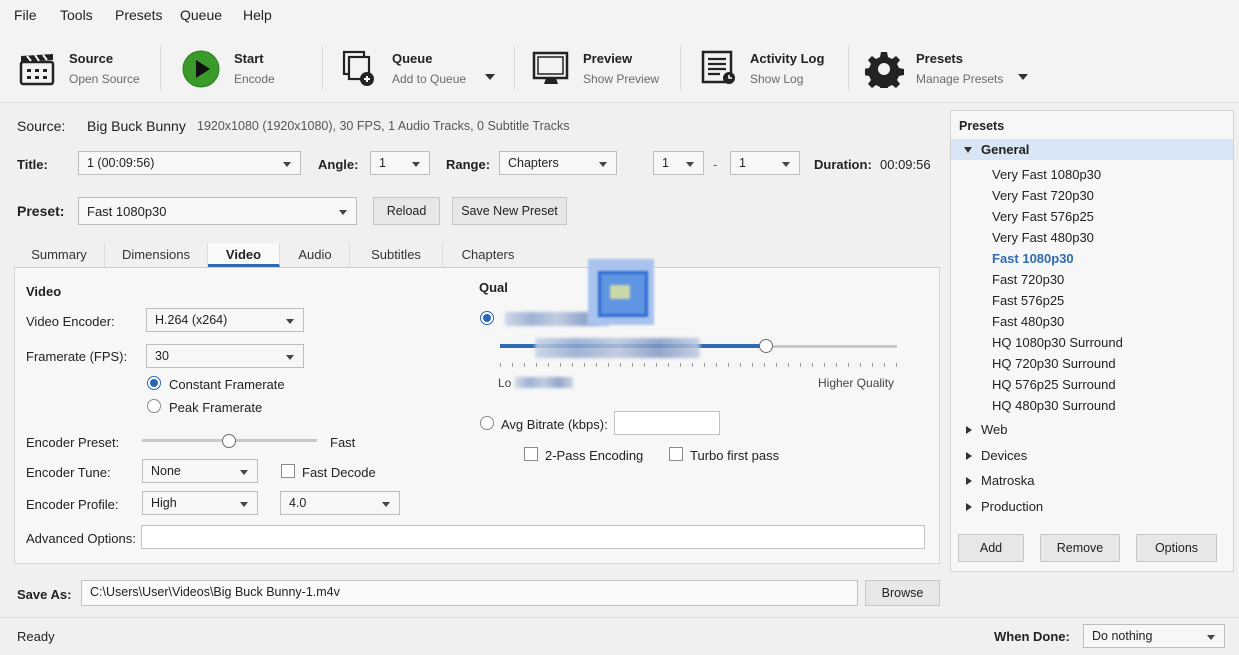 Image resolution: width=1239 pixels, height=655 pixels. Describe the element at coordinates (594, 455) in the screenshot. I see `two-pass-label: 2-Pass Encoding` at that location.